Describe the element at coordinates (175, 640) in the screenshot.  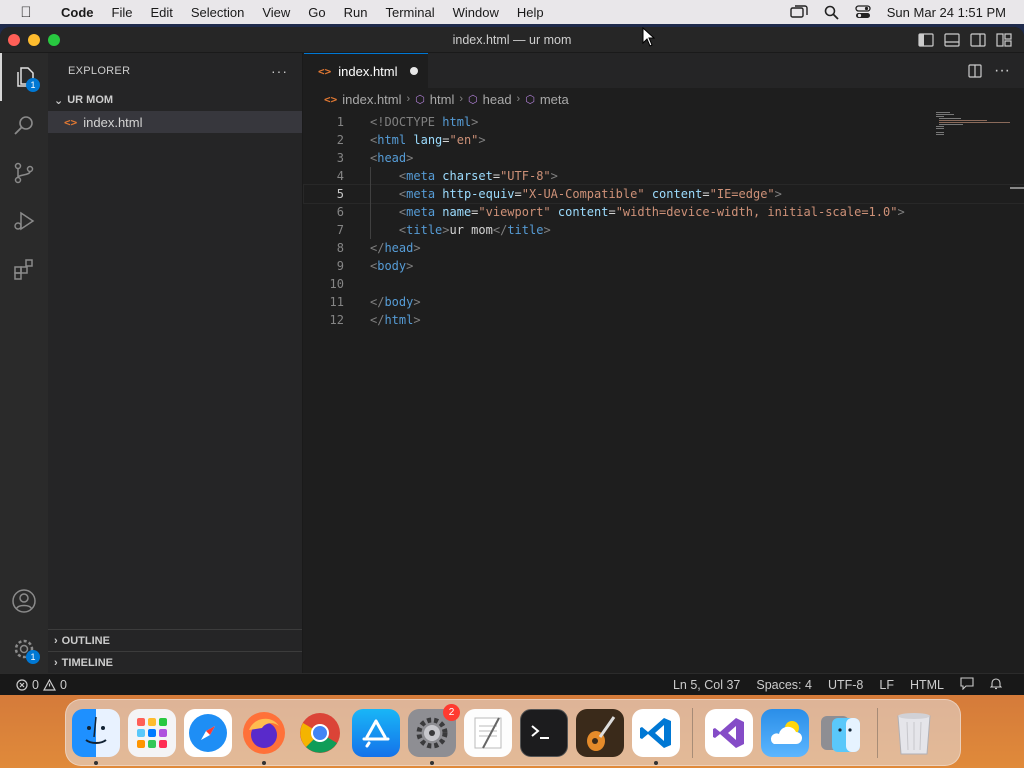
I see `outline-section: › OUTLINE` at that location.